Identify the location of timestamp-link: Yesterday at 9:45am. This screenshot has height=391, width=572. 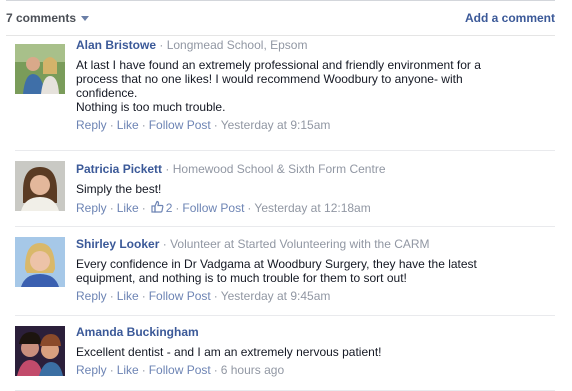
(276, 296).